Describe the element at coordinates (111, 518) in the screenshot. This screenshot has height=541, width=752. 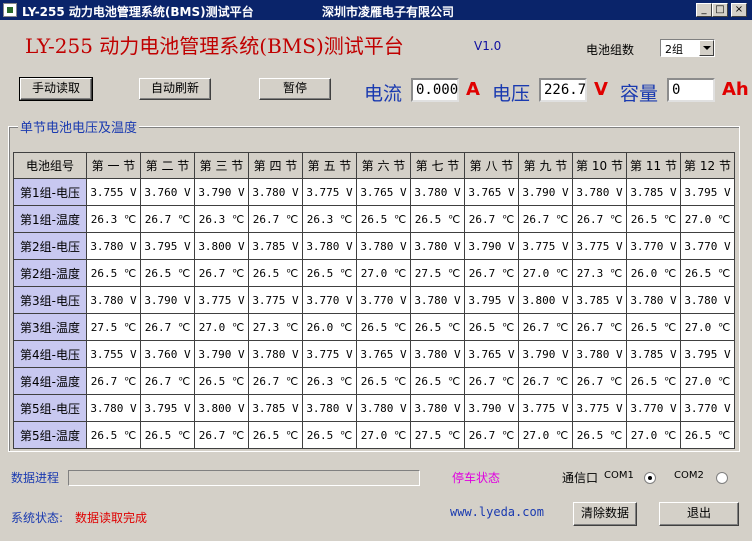
I see `system-status-value: 数据读取完成` at that location.